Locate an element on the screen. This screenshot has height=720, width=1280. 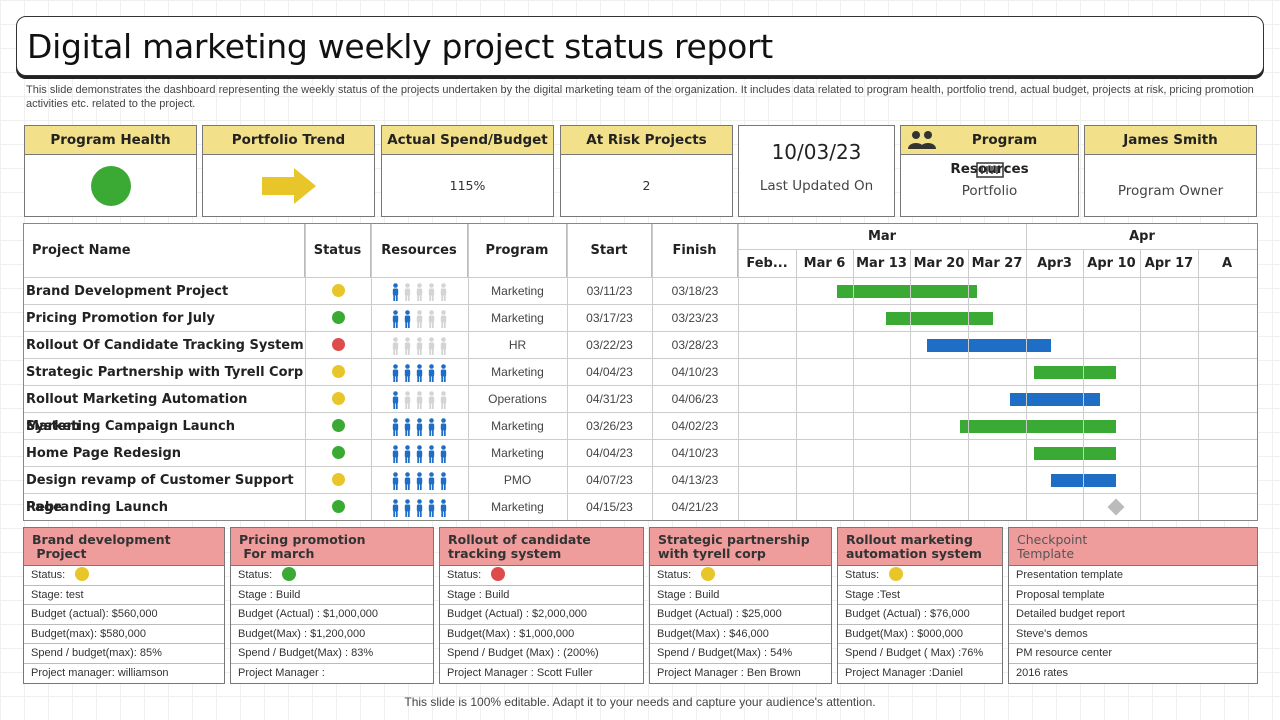
col-header-resources: Resources is located at coordinates (419, 250).